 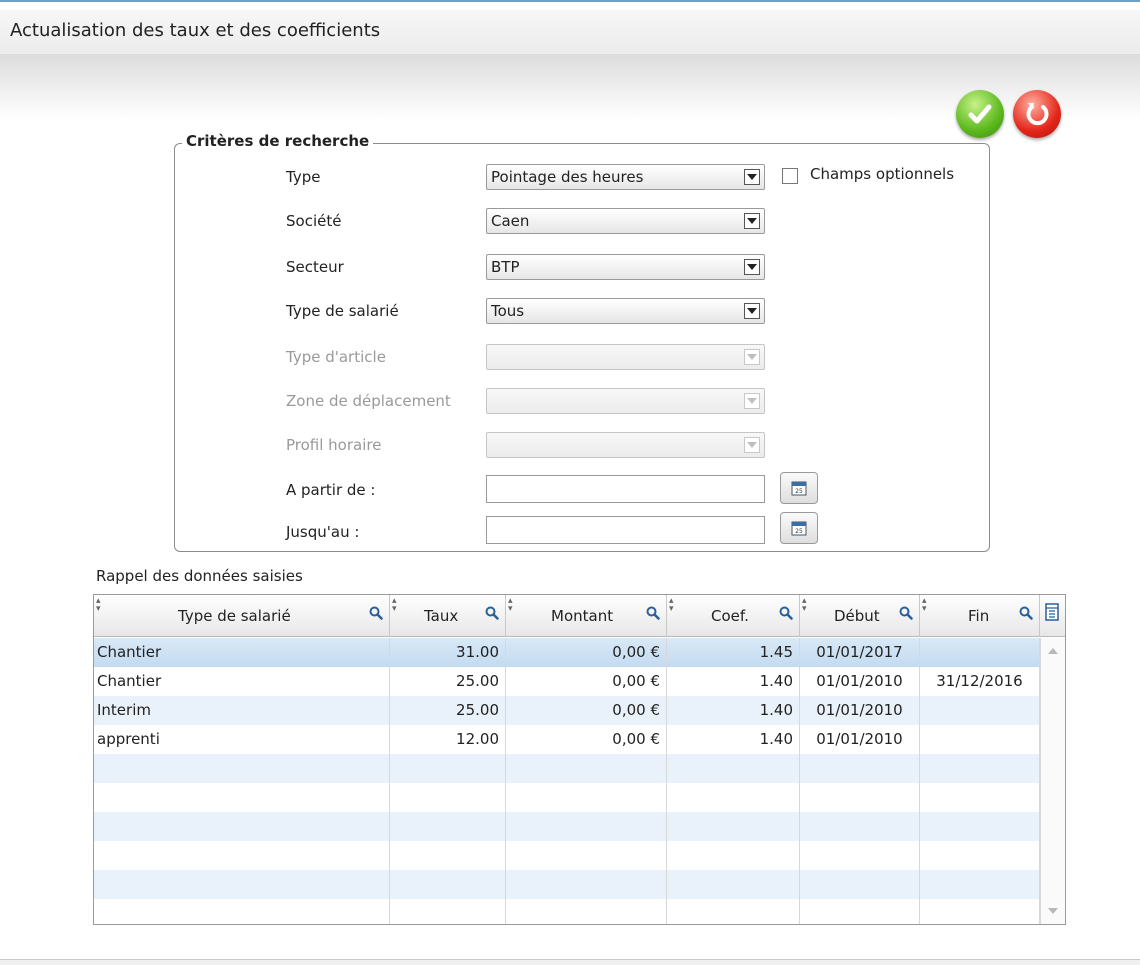 I want to click on column-header-label: Début, so click(x=857, y=616).